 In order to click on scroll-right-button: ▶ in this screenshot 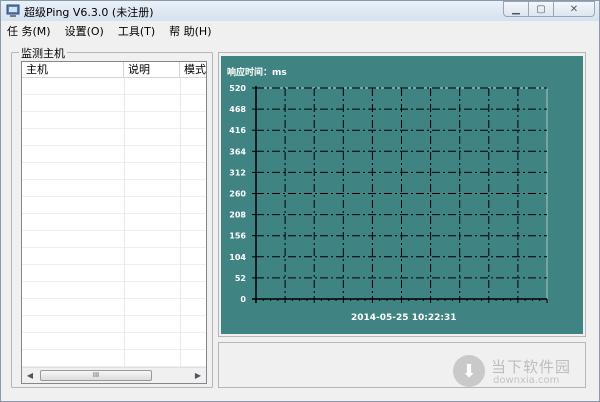, I will do `click(198, 375)`.